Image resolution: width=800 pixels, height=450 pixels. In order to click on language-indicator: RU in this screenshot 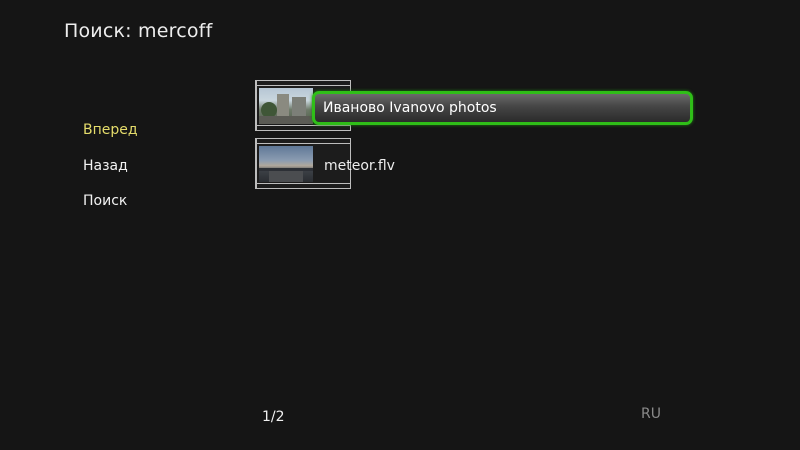, I will do `click(651, 414)`.